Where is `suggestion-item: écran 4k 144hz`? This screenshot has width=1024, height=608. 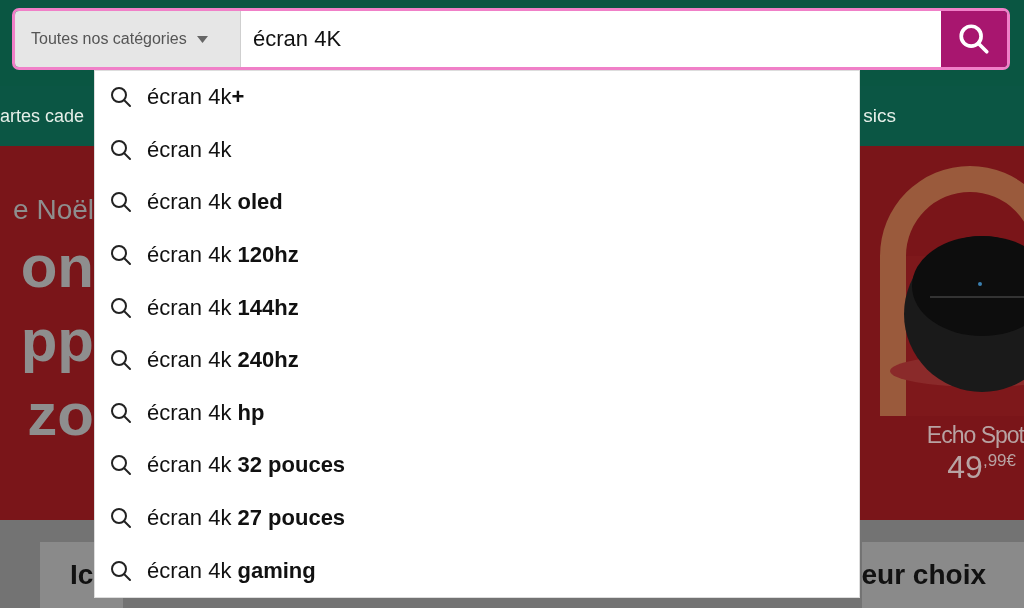 suggestion-item: écran 4k 144hz is located at coordinates (477, 307).